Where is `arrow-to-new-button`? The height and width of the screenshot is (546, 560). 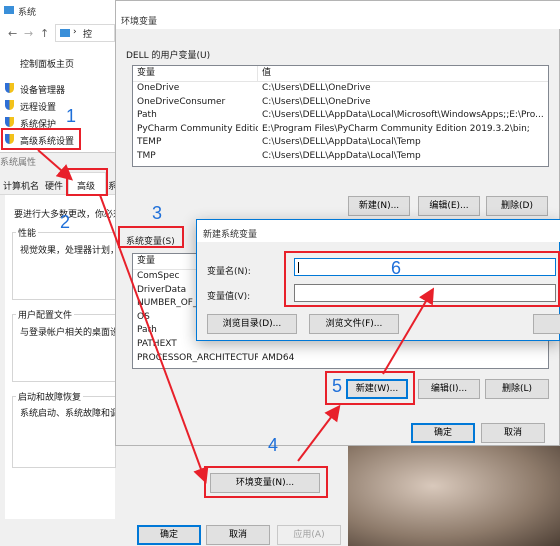 arrow-to-new-button is located at coordinates (319, 433).